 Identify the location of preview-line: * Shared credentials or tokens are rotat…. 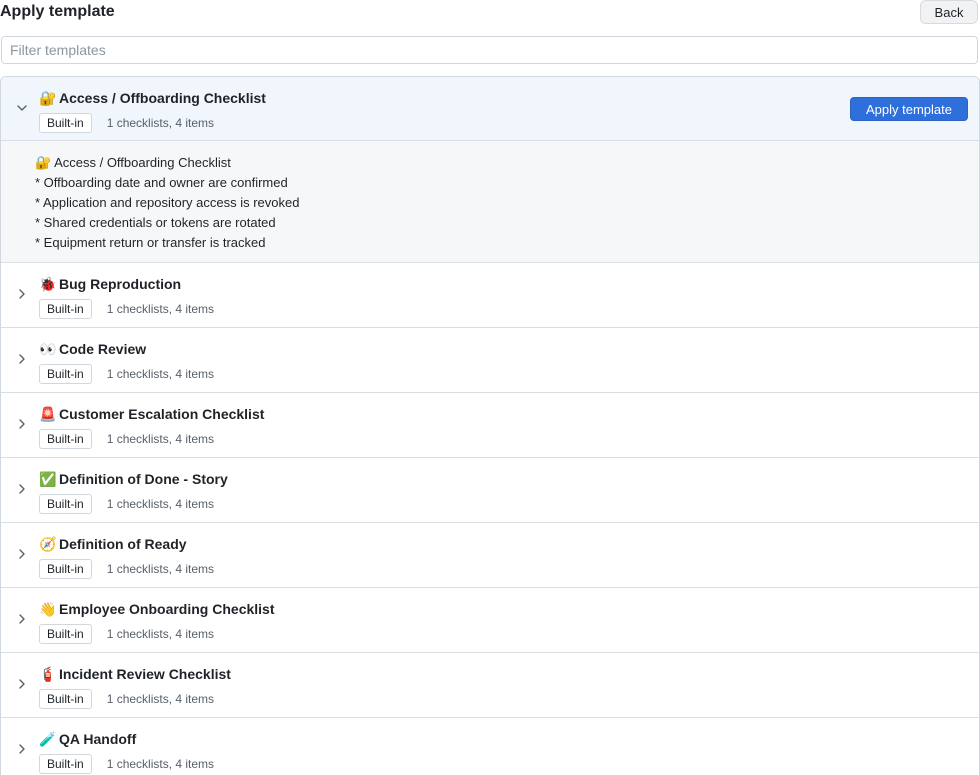
(155, 222).